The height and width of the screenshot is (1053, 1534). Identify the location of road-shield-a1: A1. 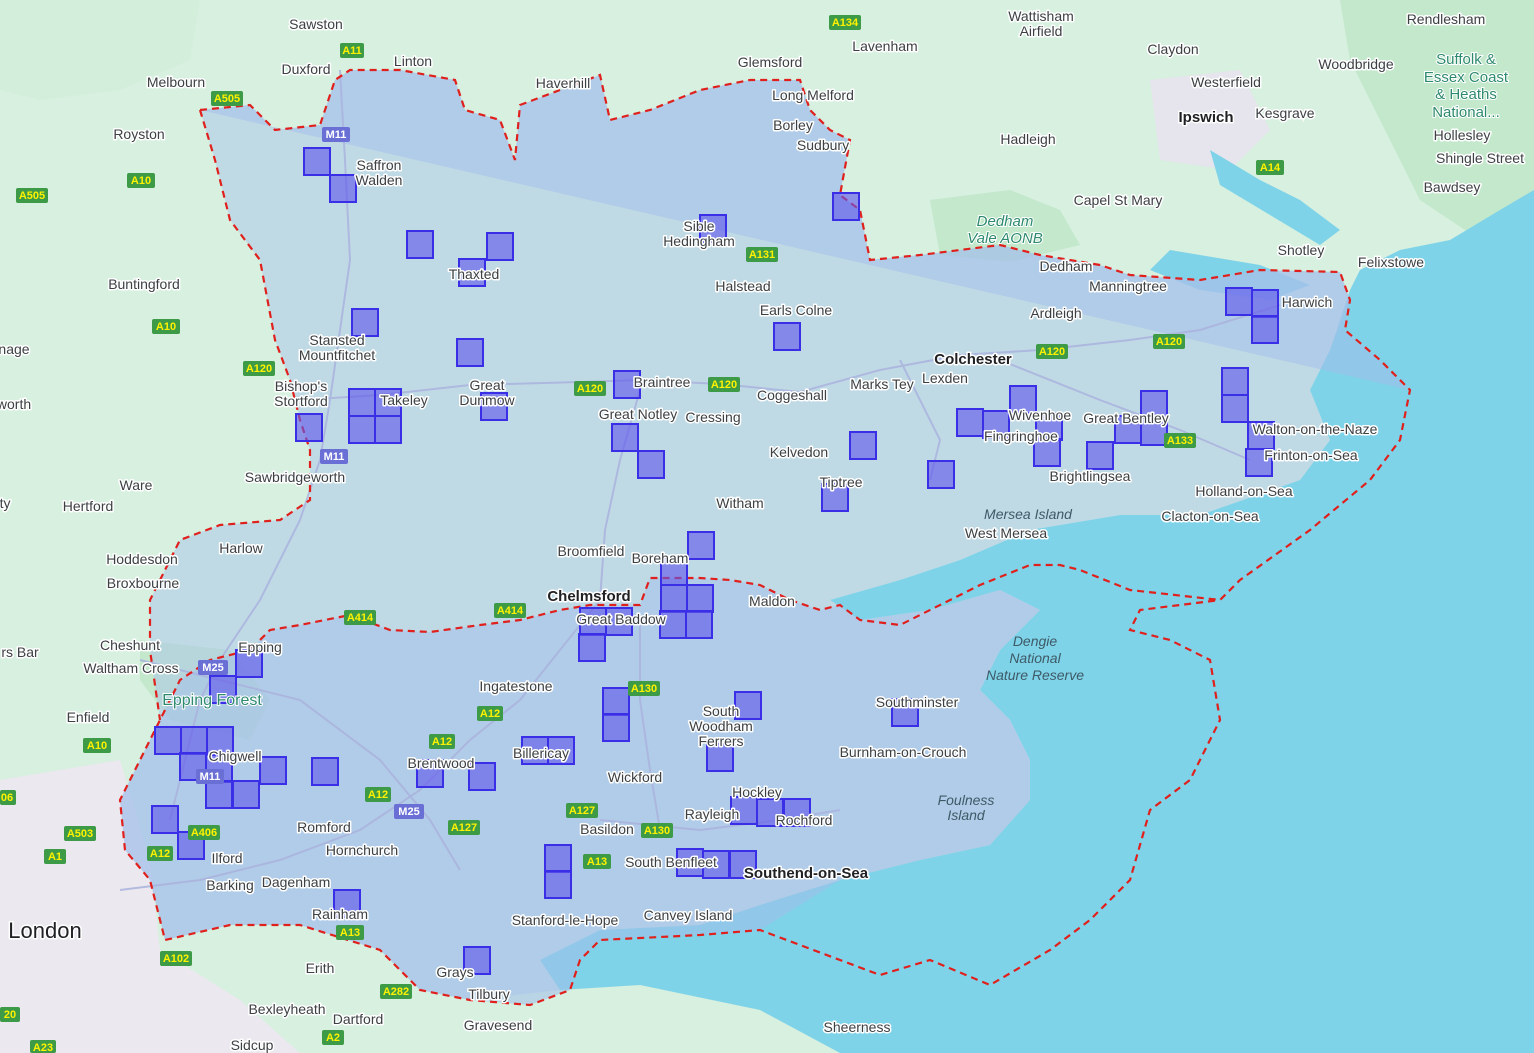
(55, 856).